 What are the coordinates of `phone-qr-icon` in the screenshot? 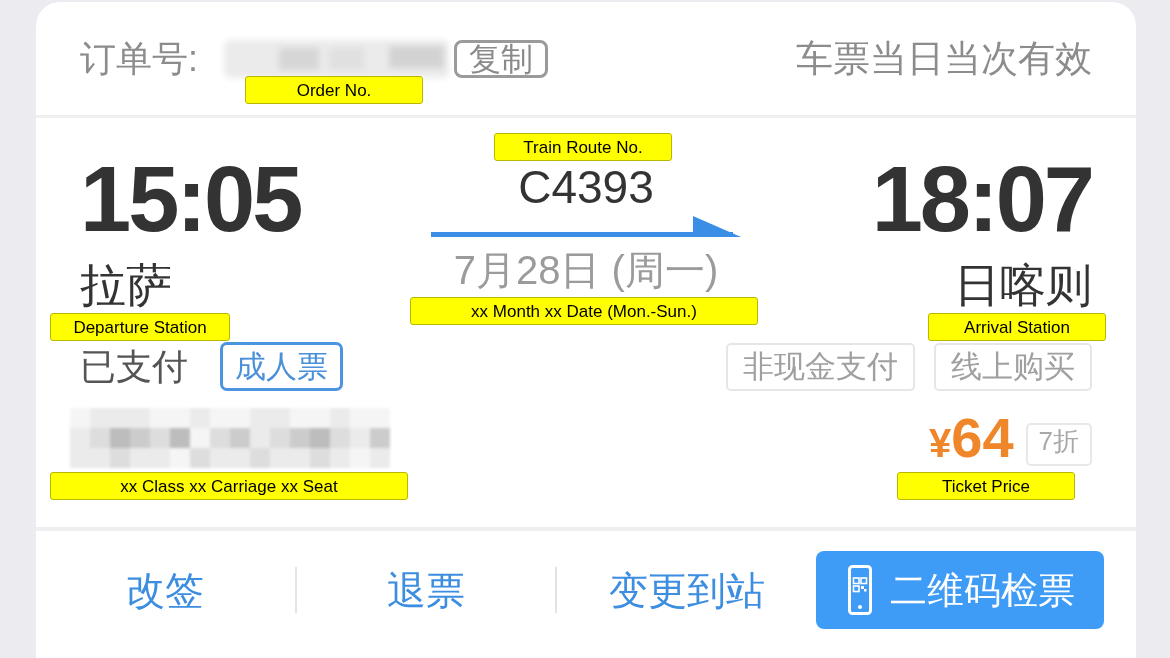 It's located at (860, 590).